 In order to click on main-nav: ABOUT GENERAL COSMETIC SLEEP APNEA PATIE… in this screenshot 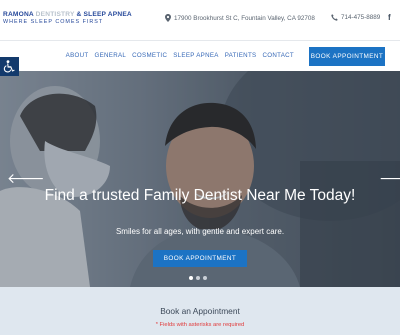, I will do `click(200, 55)`.